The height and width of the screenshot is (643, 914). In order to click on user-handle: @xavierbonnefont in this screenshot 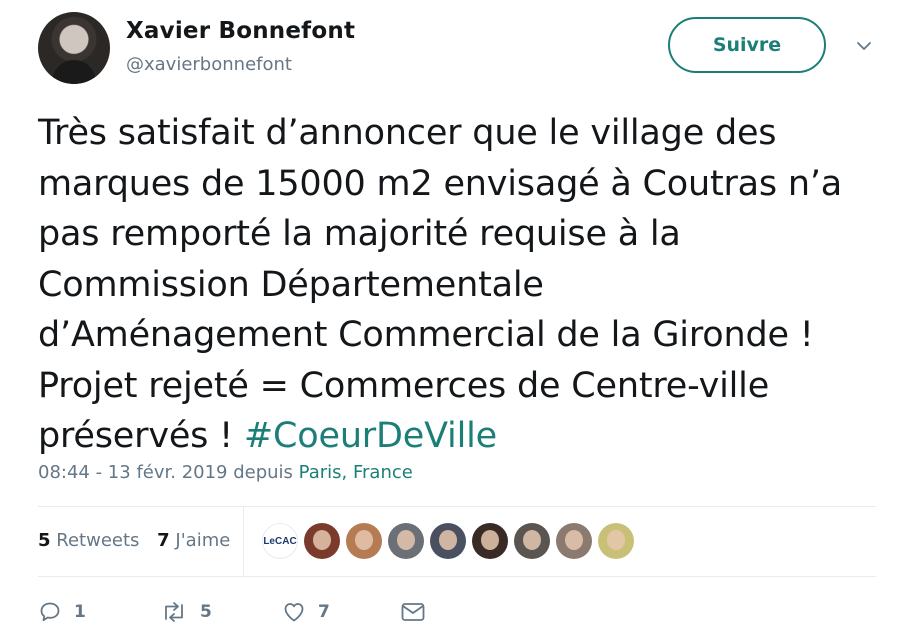, I will do `click(209, 64)`.